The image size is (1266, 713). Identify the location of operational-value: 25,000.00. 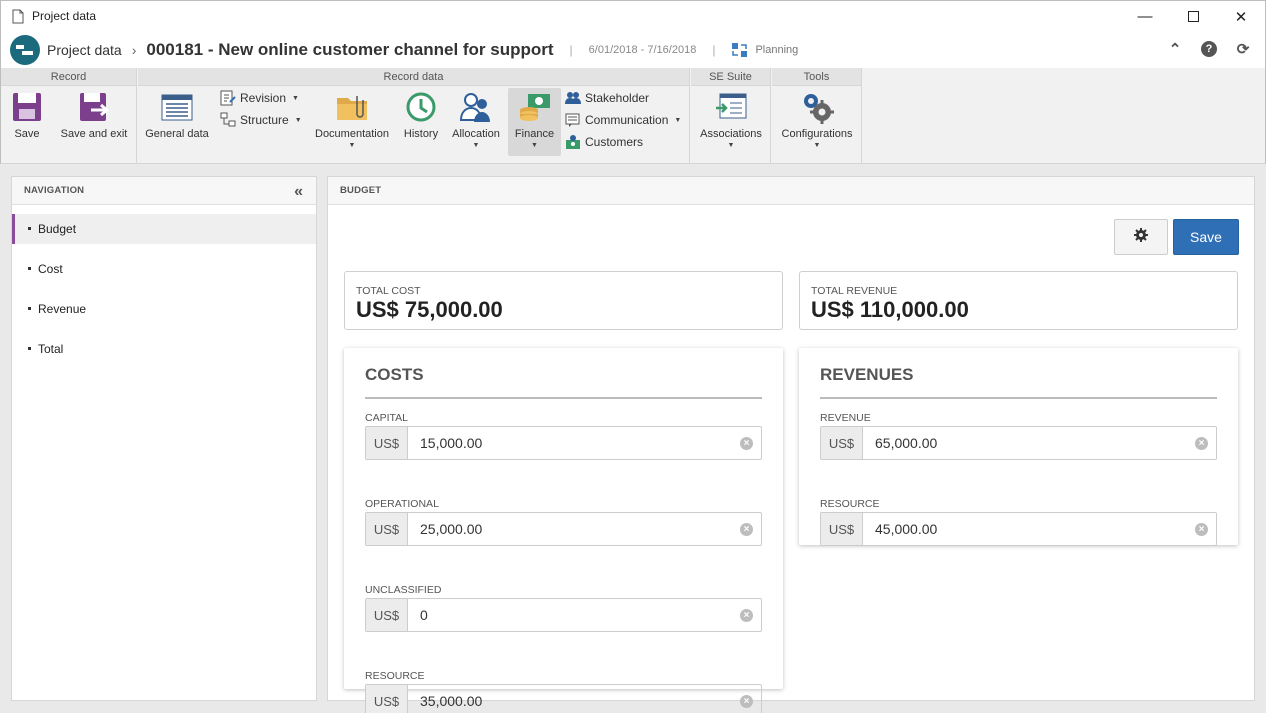
(451, 529).